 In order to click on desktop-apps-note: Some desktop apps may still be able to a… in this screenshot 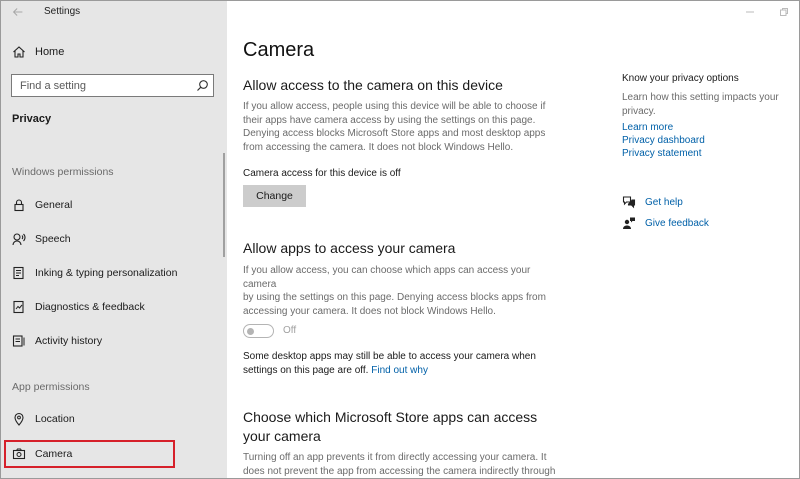, I will do `click(389, 363)`.